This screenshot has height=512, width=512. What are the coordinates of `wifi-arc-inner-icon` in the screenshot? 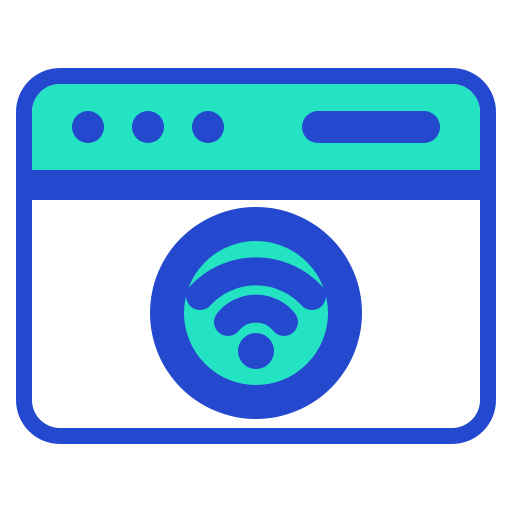 It's located at (256, 315).